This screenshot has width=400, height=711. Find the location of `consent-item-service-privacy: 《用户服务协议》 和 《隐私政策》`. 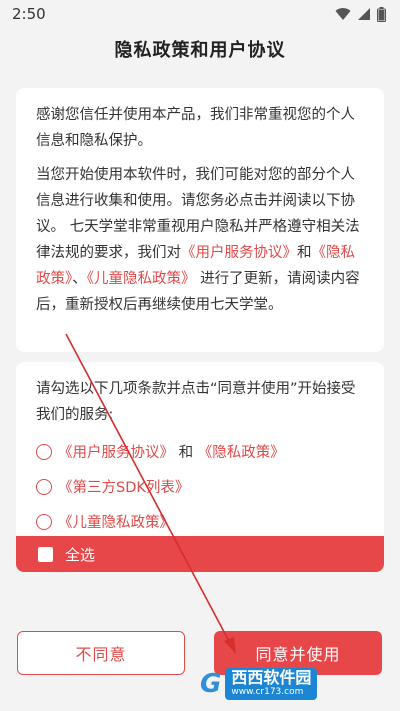

consent-item-service-privacy: 《用户服务协议》 和 《隐私政策》 is located at coordinates (200, 451).